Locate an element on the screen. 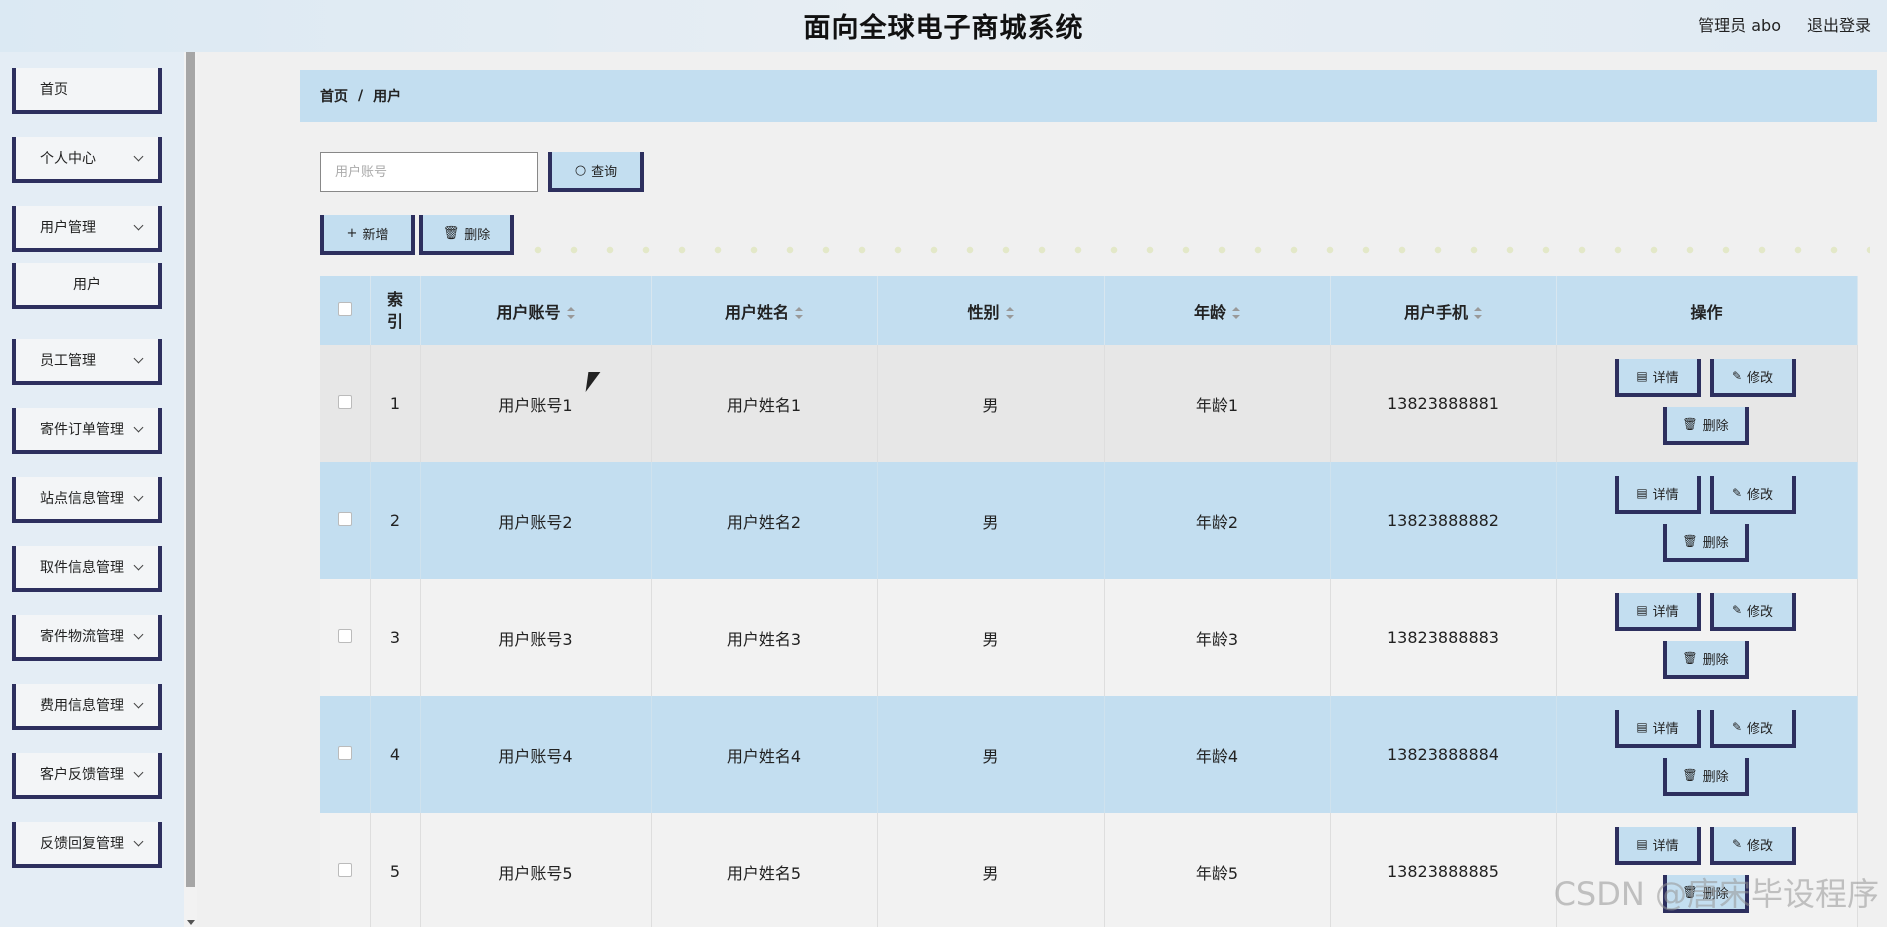  header-phone-label: 用户手机 is located at coordinates (1435, 312).